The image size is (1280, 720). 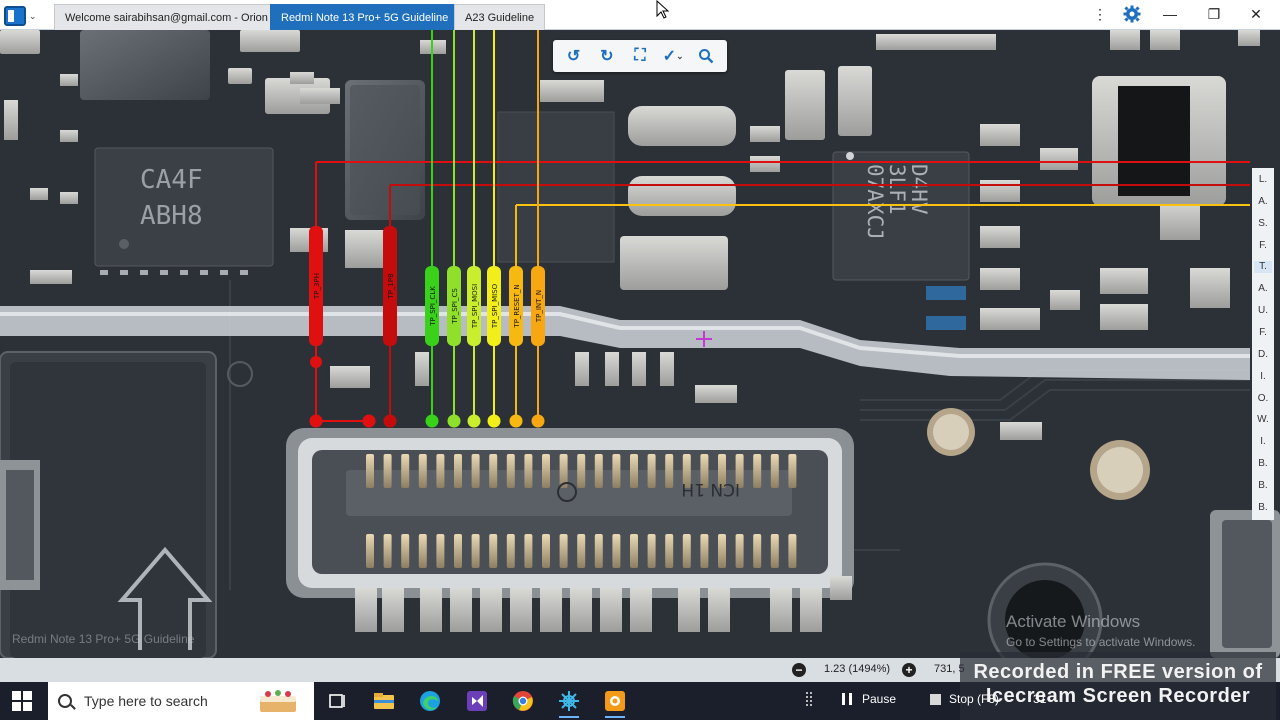 I want to click on fit-screen-button: ⛶, so click(x=640, y=56).